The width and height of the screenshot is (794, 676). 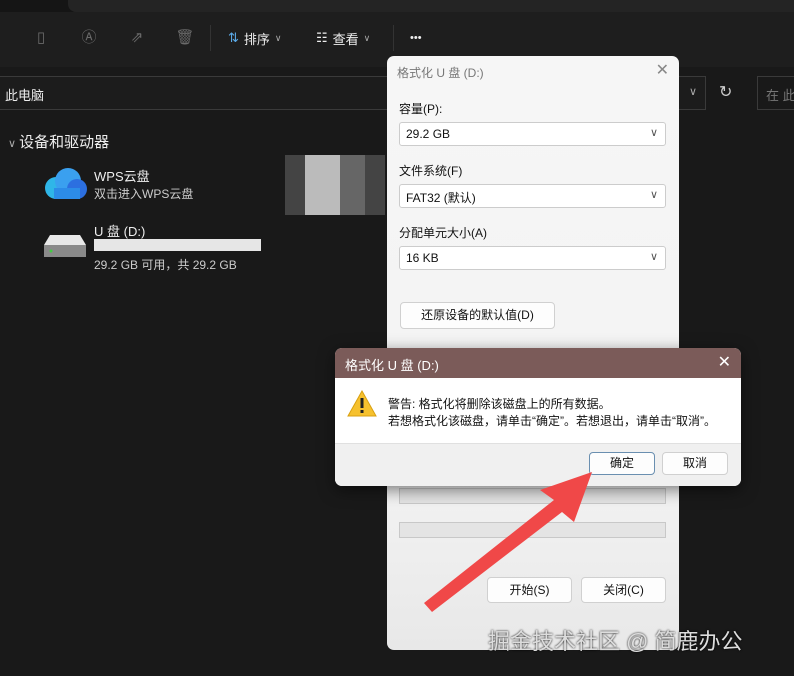 I want to click on red-arrow-annotation, so click(x=508, y=542).